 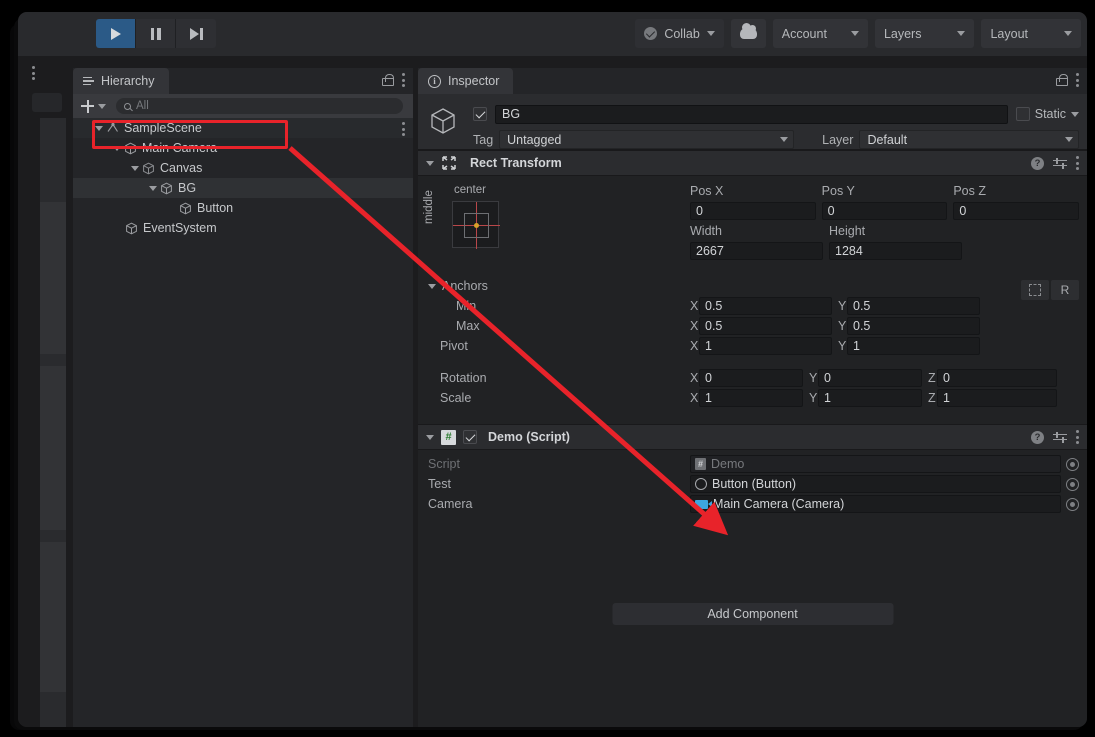 I want to click on account-dropdown: Account, so click(x=820, y=33).